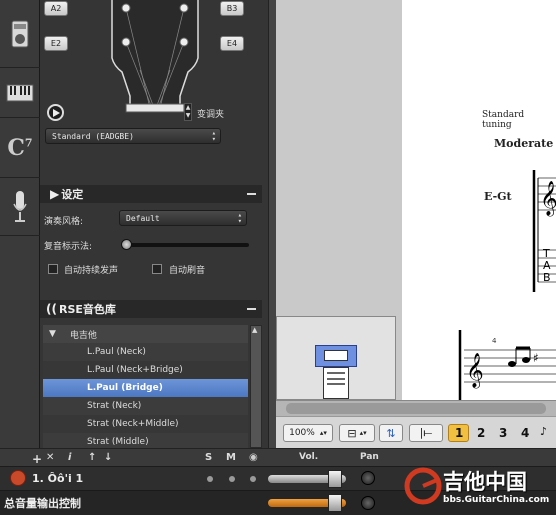 This screenshot has width=556, height=515. I want to click on keyboard-icon, so click(20, 93).